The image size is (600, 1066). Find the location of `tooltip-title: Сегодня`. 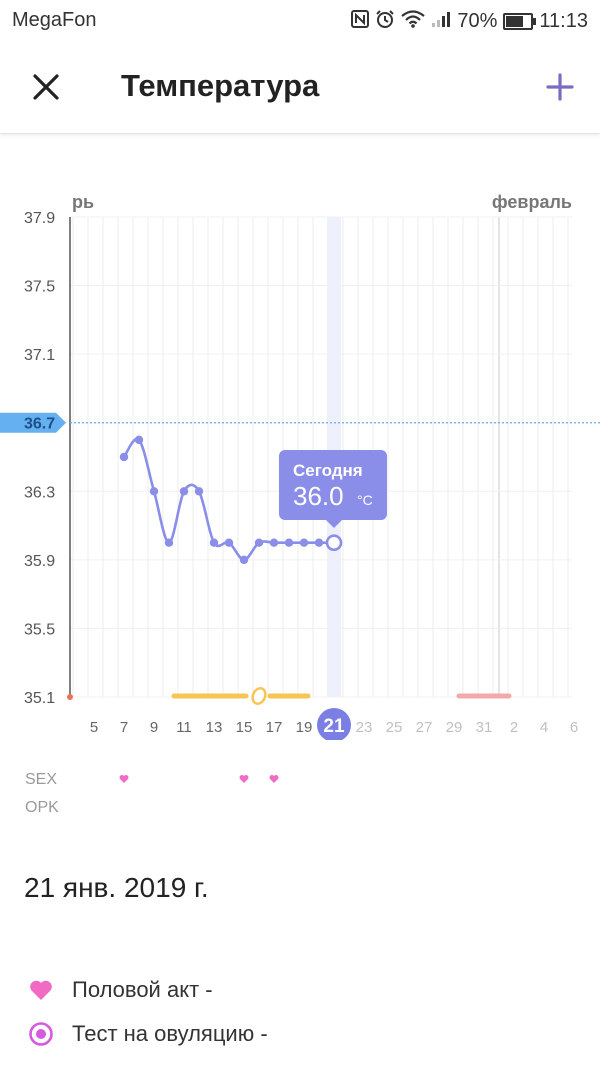

tooltip-title: Сегодня is located at coordinates (328, 470).